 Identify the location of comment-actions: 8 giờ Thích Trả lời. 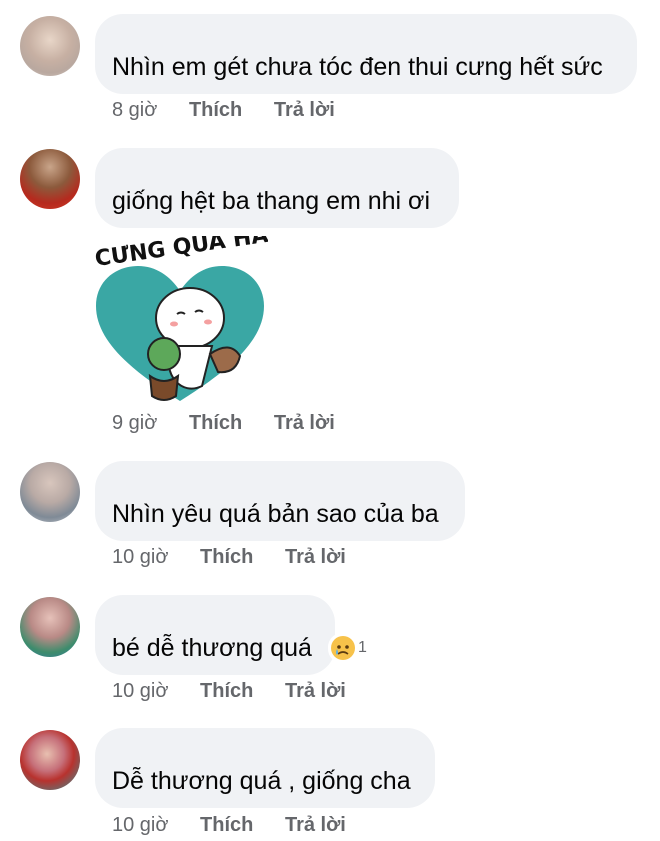
(223, 110).